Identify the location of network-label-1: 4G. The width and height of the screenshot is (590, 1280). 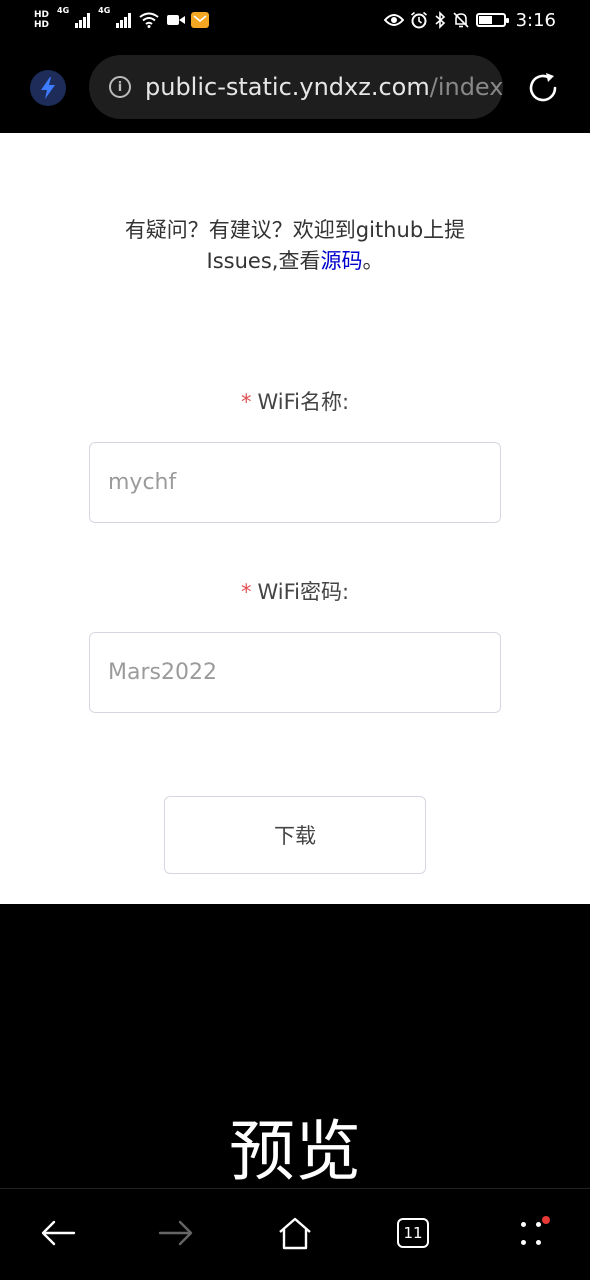
(63, 10).